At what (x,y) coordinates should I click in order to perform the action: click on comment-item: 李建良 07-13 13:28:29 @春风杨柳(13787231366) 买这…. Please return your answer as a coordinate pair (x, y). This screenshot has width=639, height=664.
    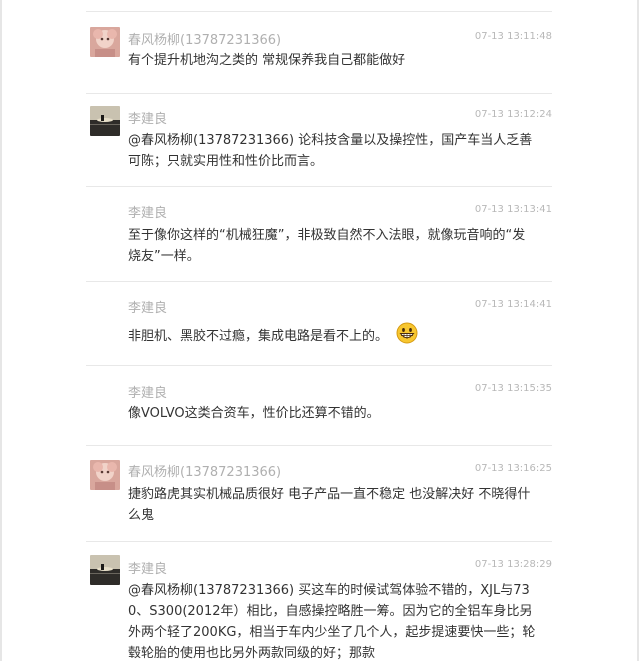
    Looking at the image, I should click on (319, 601).